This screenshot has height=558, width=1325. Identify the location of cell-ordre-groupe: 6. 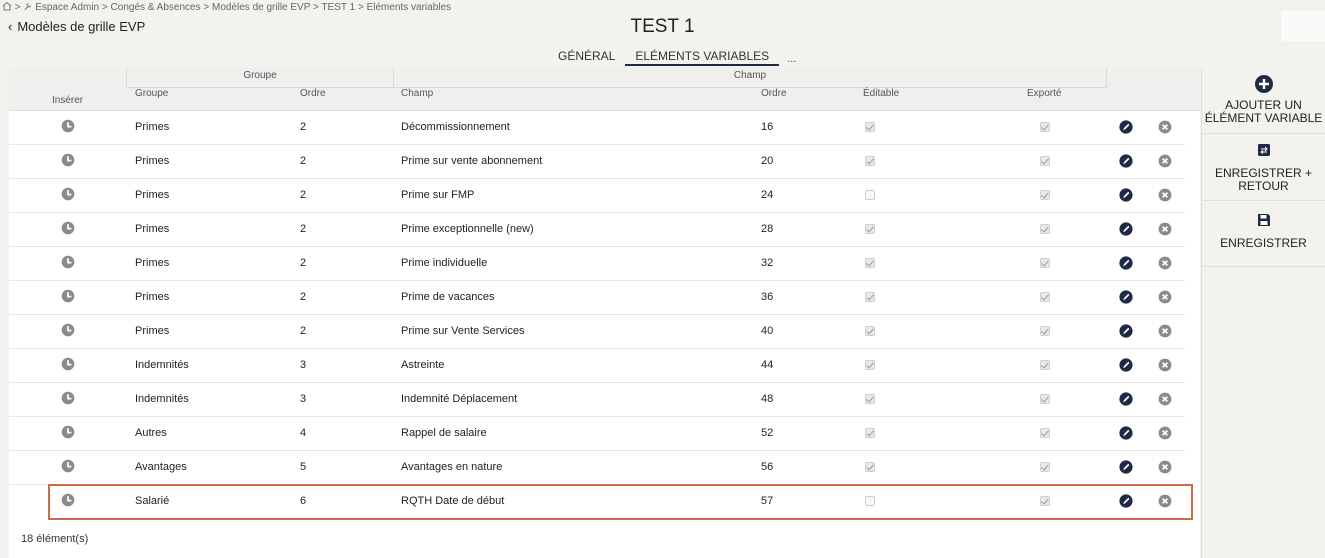
(303, 501).